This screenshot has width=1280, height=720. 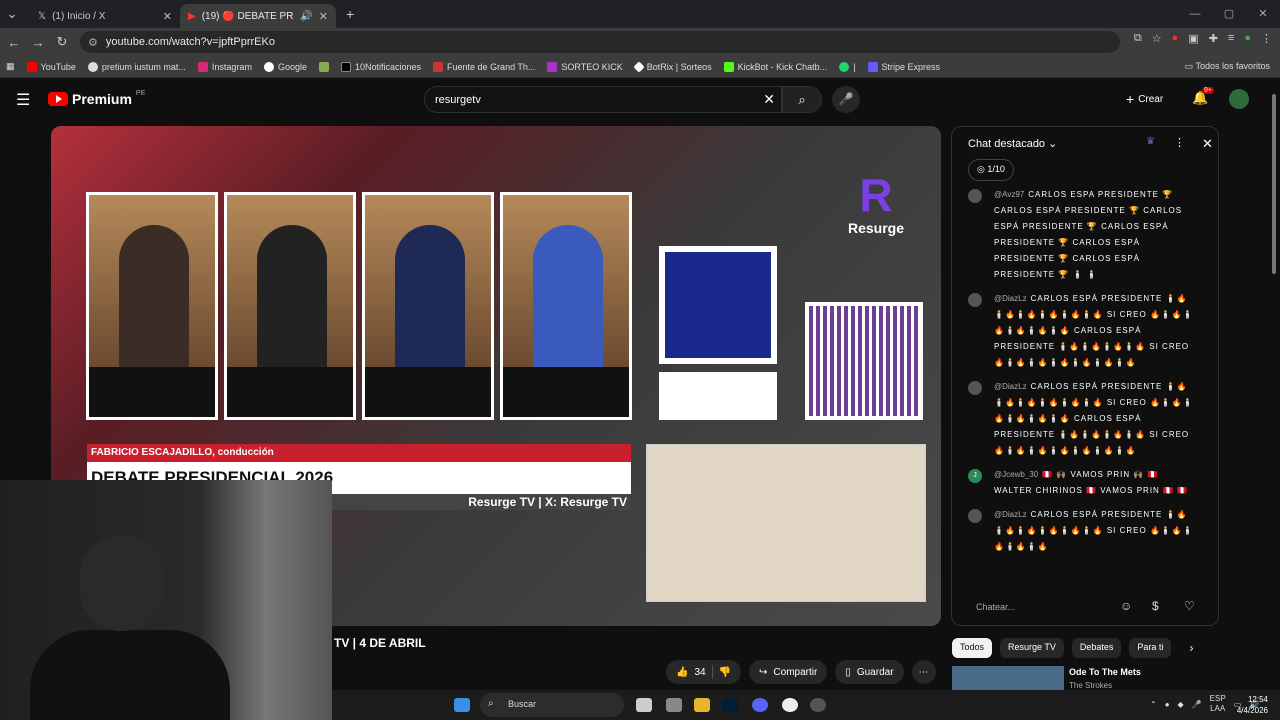 What do you see at coordinates (790, 705) in the screenshot?
I see `chrome-icon` at bounding box center [790, 705].